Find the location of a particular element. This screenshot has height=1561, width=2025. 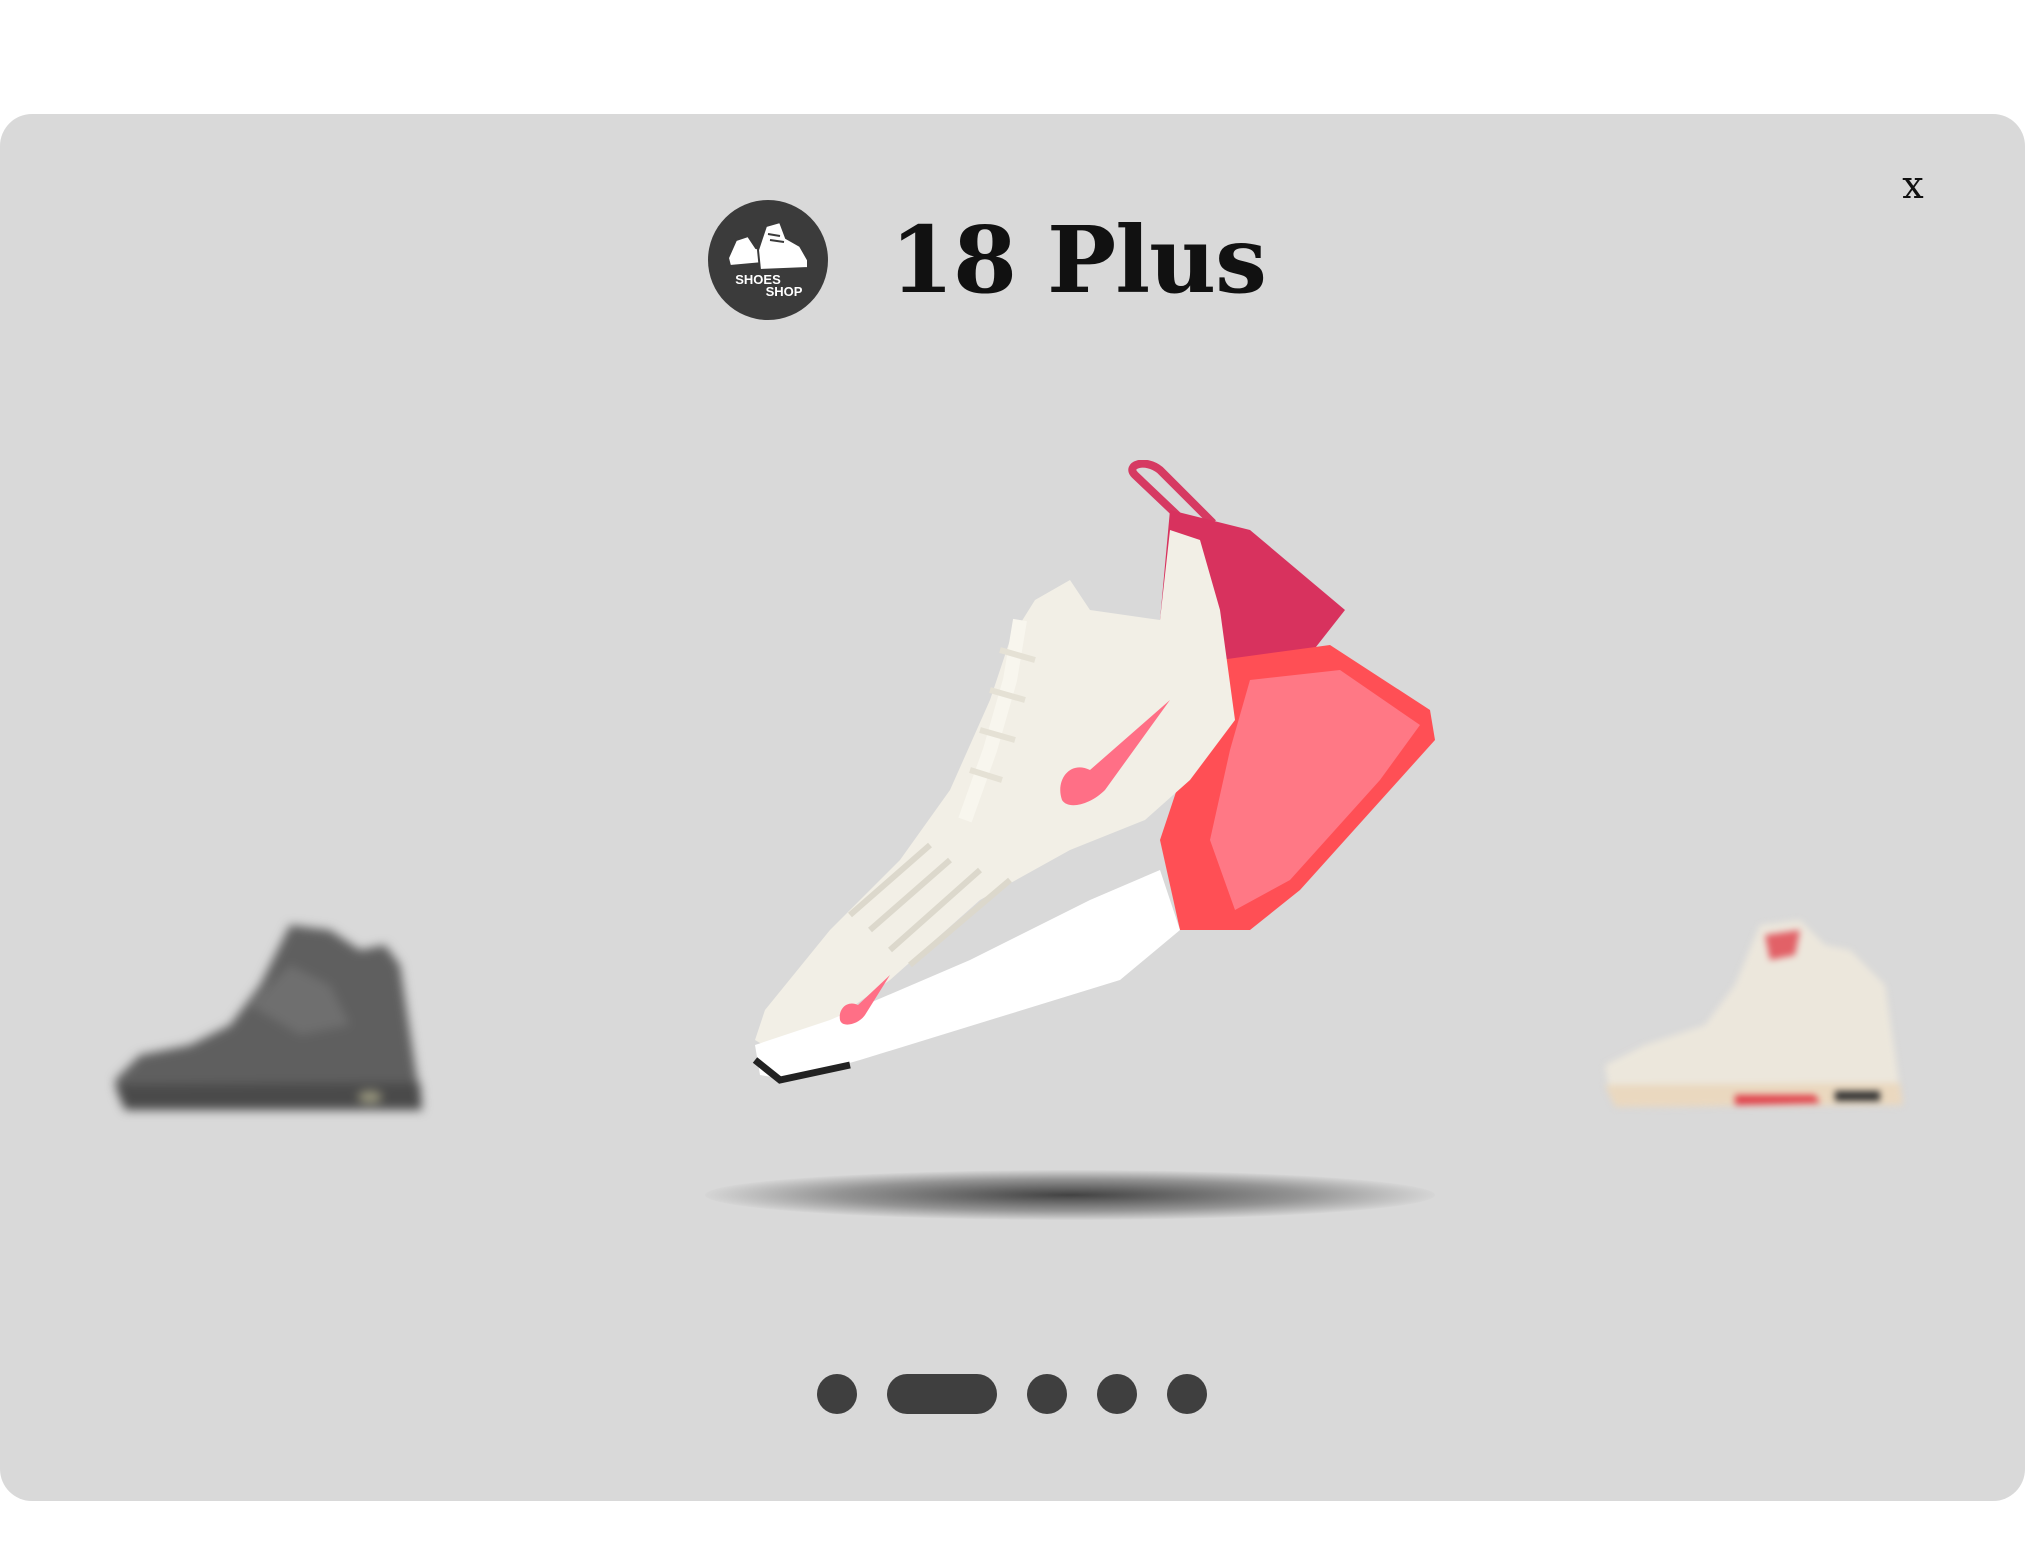

pager-dot-2-active is located at coordinates (942, 1394).